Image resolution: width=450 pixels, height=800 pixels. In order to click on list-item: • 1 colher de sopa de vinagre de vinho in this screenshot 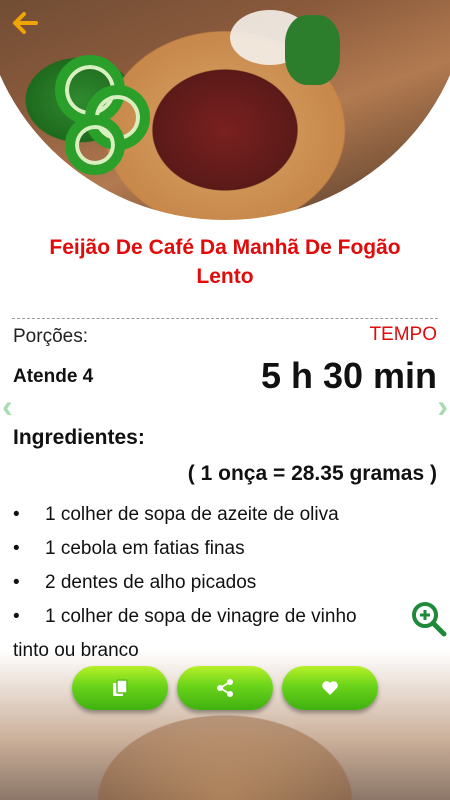, I will do `click(225, 617)`.